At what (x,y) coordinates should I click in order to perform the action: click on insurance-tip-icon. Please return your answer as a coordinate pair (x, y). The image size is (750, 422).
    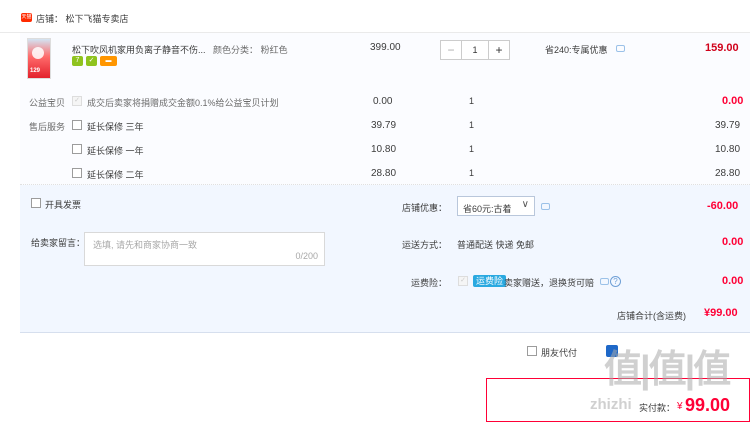
    Looking at the image, I should click on (604, 281).